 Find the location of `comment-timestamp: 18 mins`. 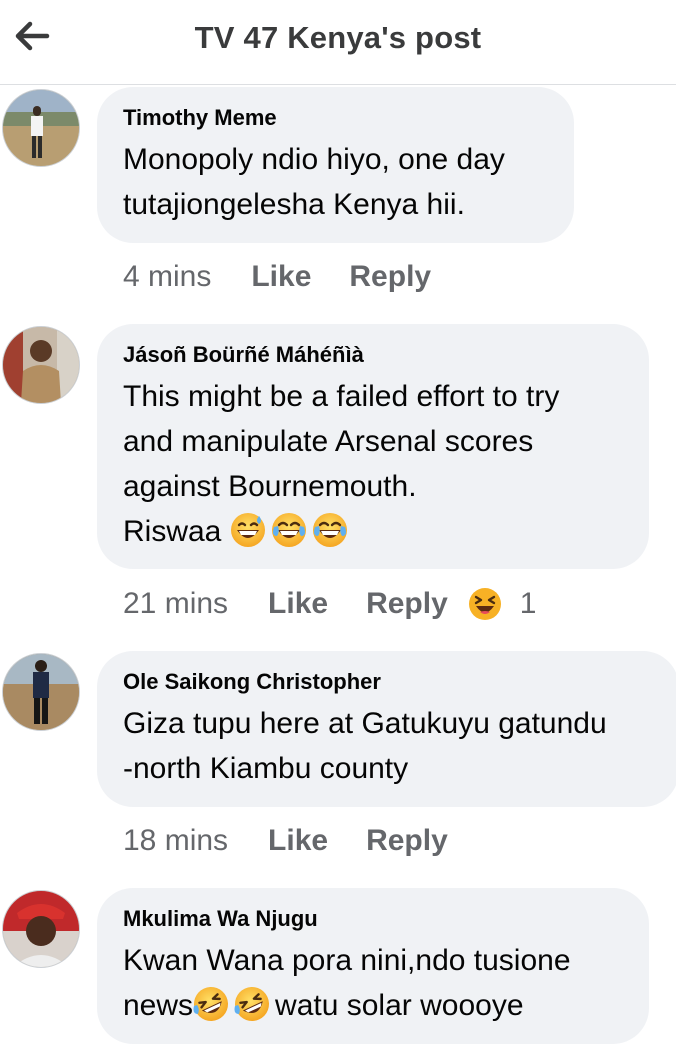

comment-timestamp: 18 mins is located at coordinates (176, 840).